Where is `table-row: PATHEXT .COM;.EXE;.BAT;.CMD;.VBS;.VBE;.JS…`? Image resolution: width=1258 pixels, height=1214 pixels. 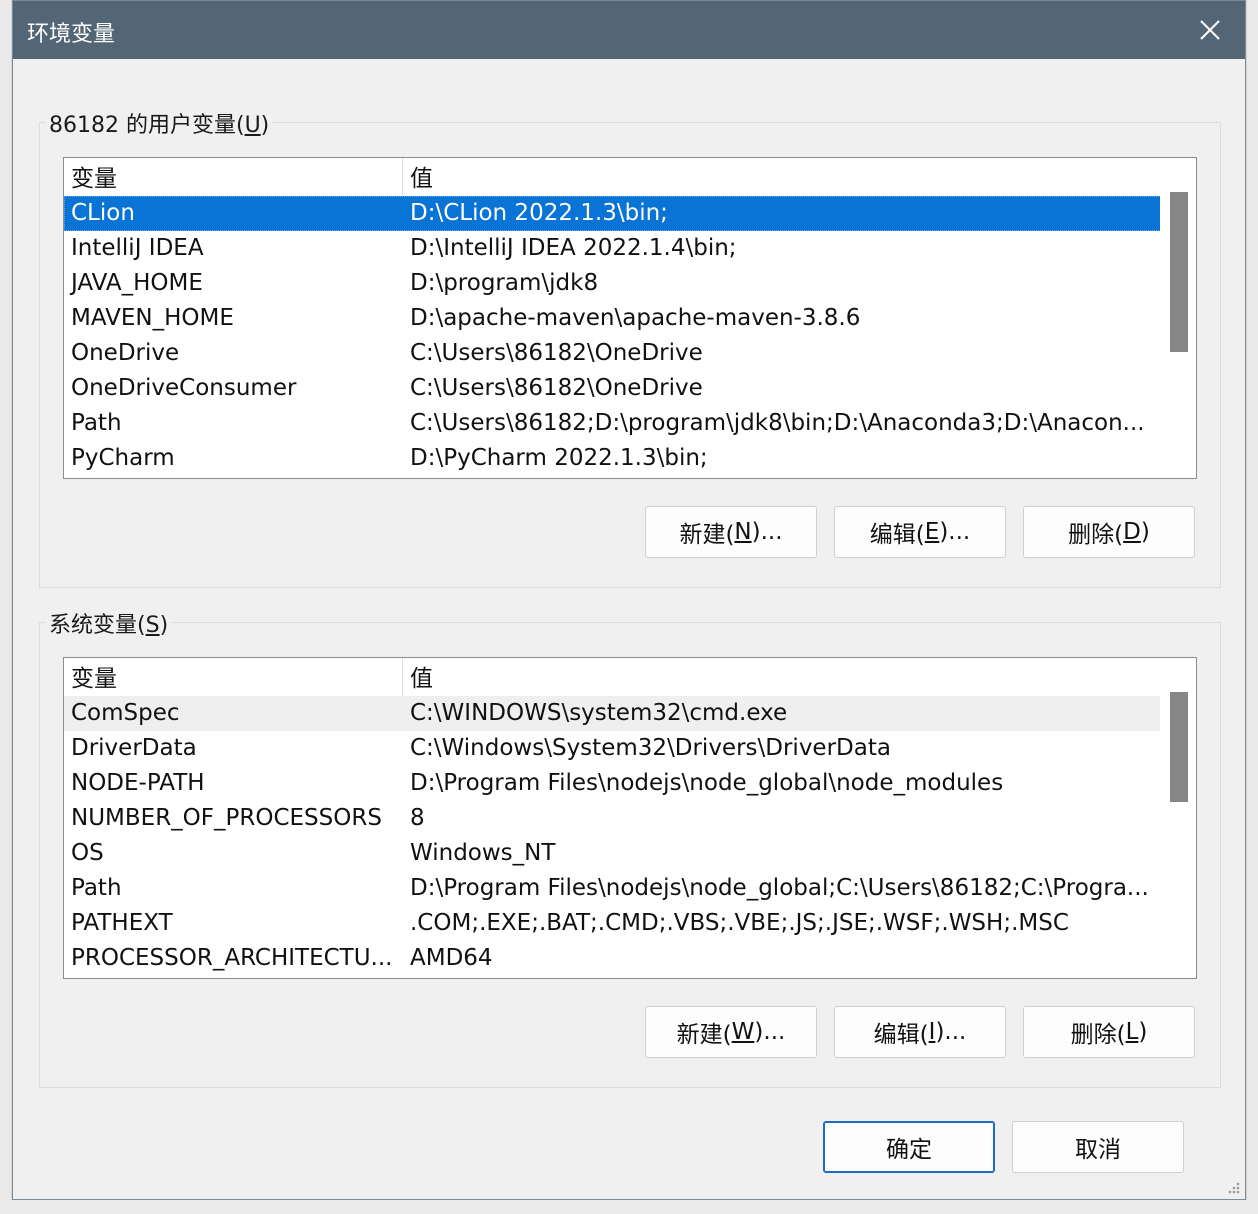 table-row: PATHEXT .COM;.EXE;.BAT;.CMD;.VBS;.VBE;.JS… is located at coordinates (612, 923).